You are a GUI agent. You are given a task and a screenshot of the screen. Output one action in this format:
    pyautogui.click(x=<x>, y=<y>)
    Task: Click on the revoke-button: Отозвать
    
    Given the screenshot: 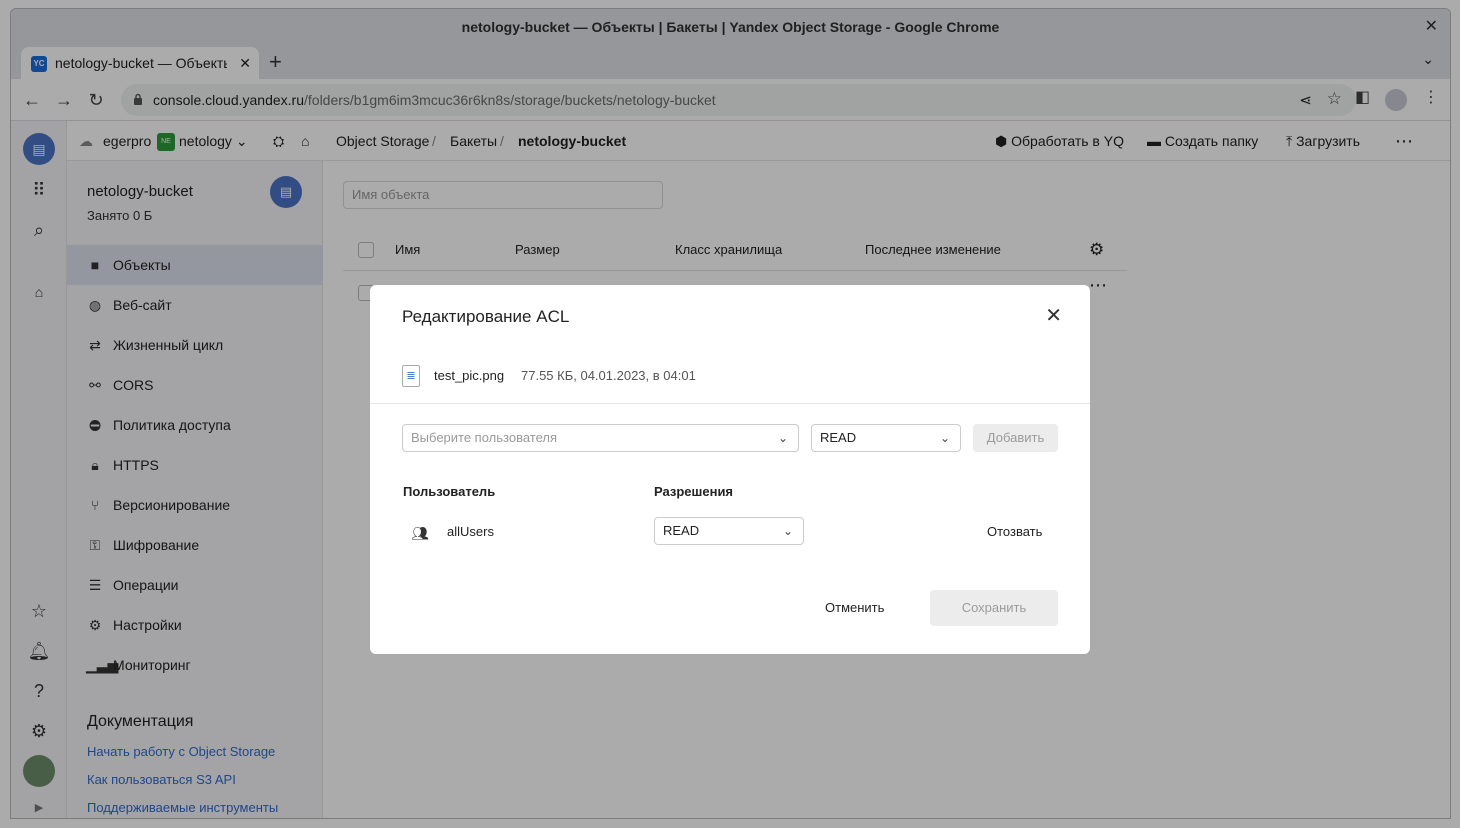 What is the action you would take?
    pyautogui.click(x=1014, y=531)
    